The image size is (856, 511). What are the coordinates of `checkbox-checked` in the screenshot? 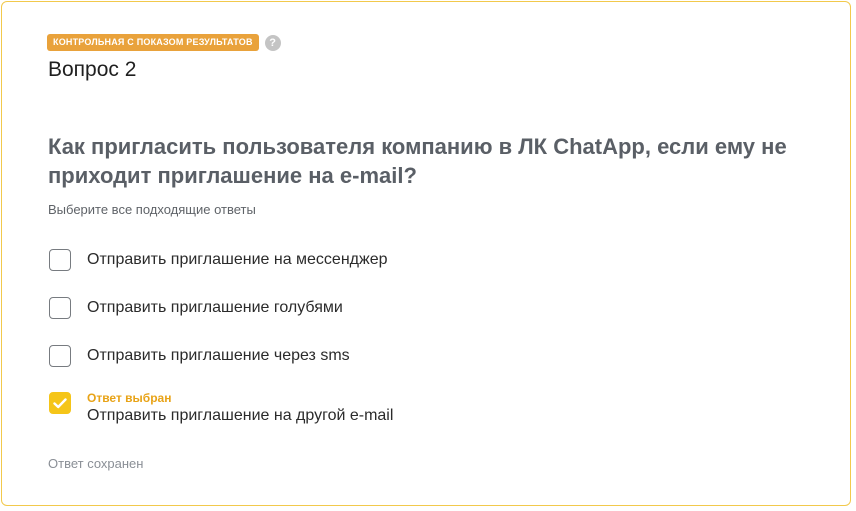 It's located at (60, 403).